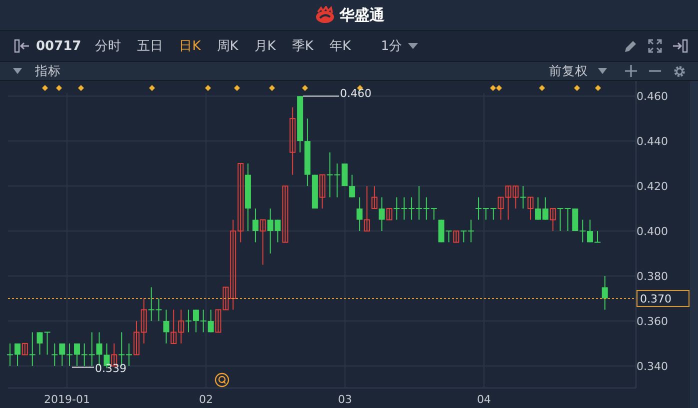  Describe the element at coordinates (59, 46) in the screenshot. I see `stock-code: 00717` at that location.